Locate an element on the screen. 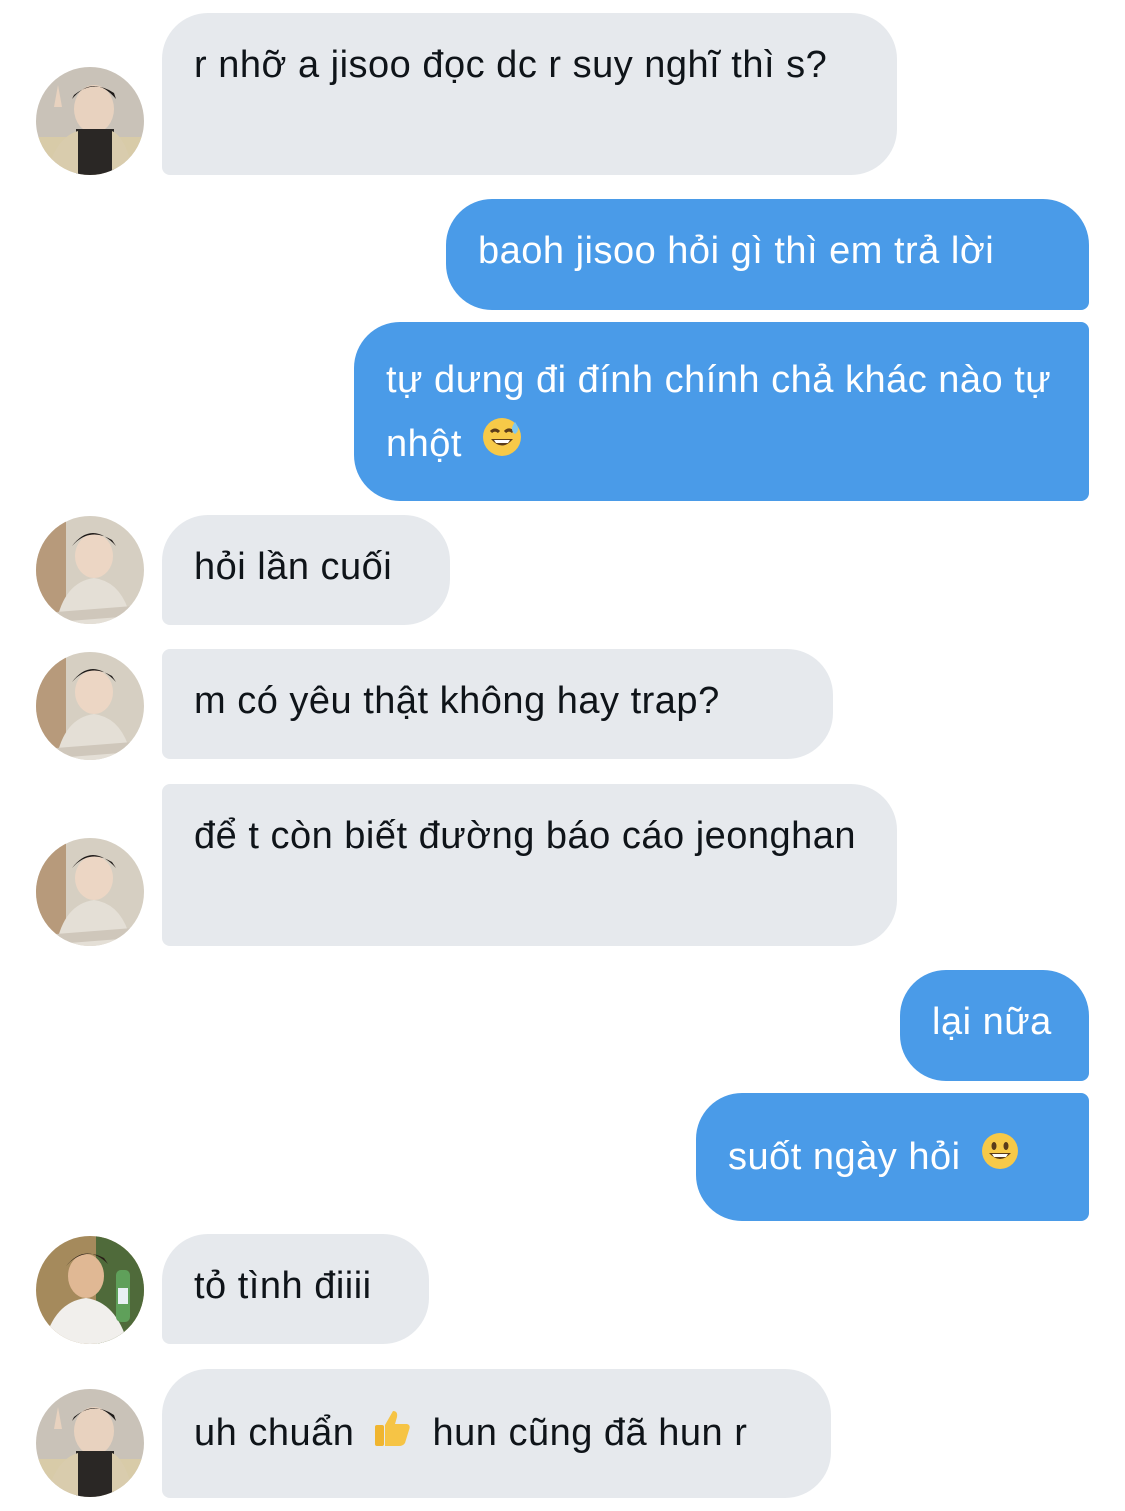  message-text: để t còn biết đường báo cáo jeonghan is located at coordinates (525, 836).